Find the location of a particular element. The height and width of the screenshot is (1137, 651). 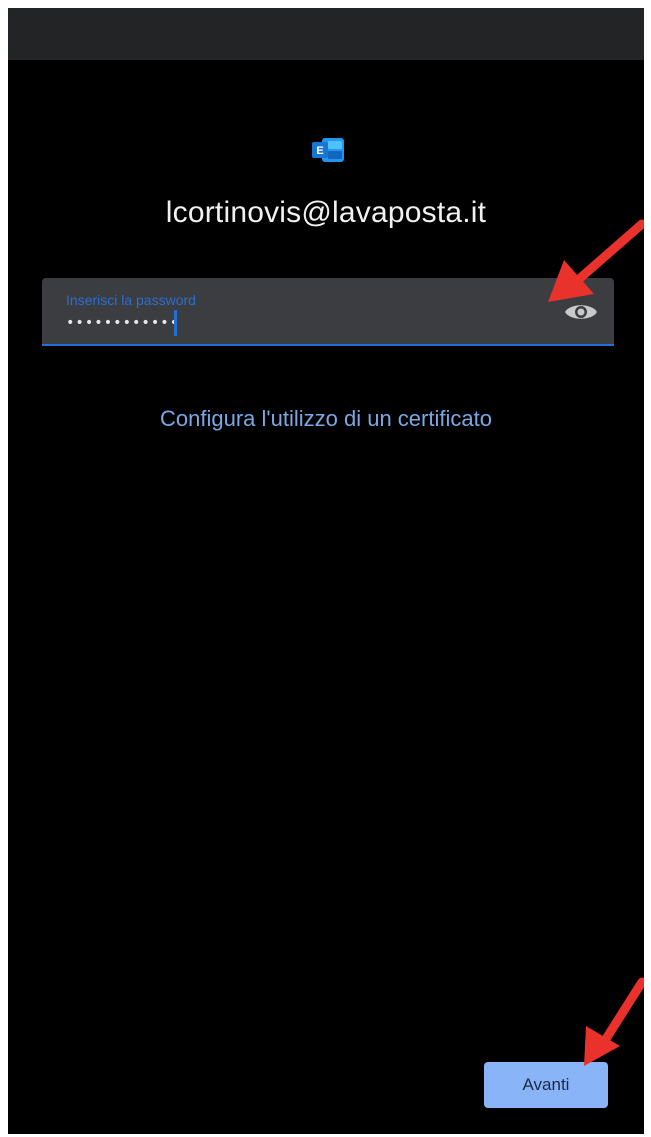

password-field-label: Inserisci la password is located at coordinates (131, 300).